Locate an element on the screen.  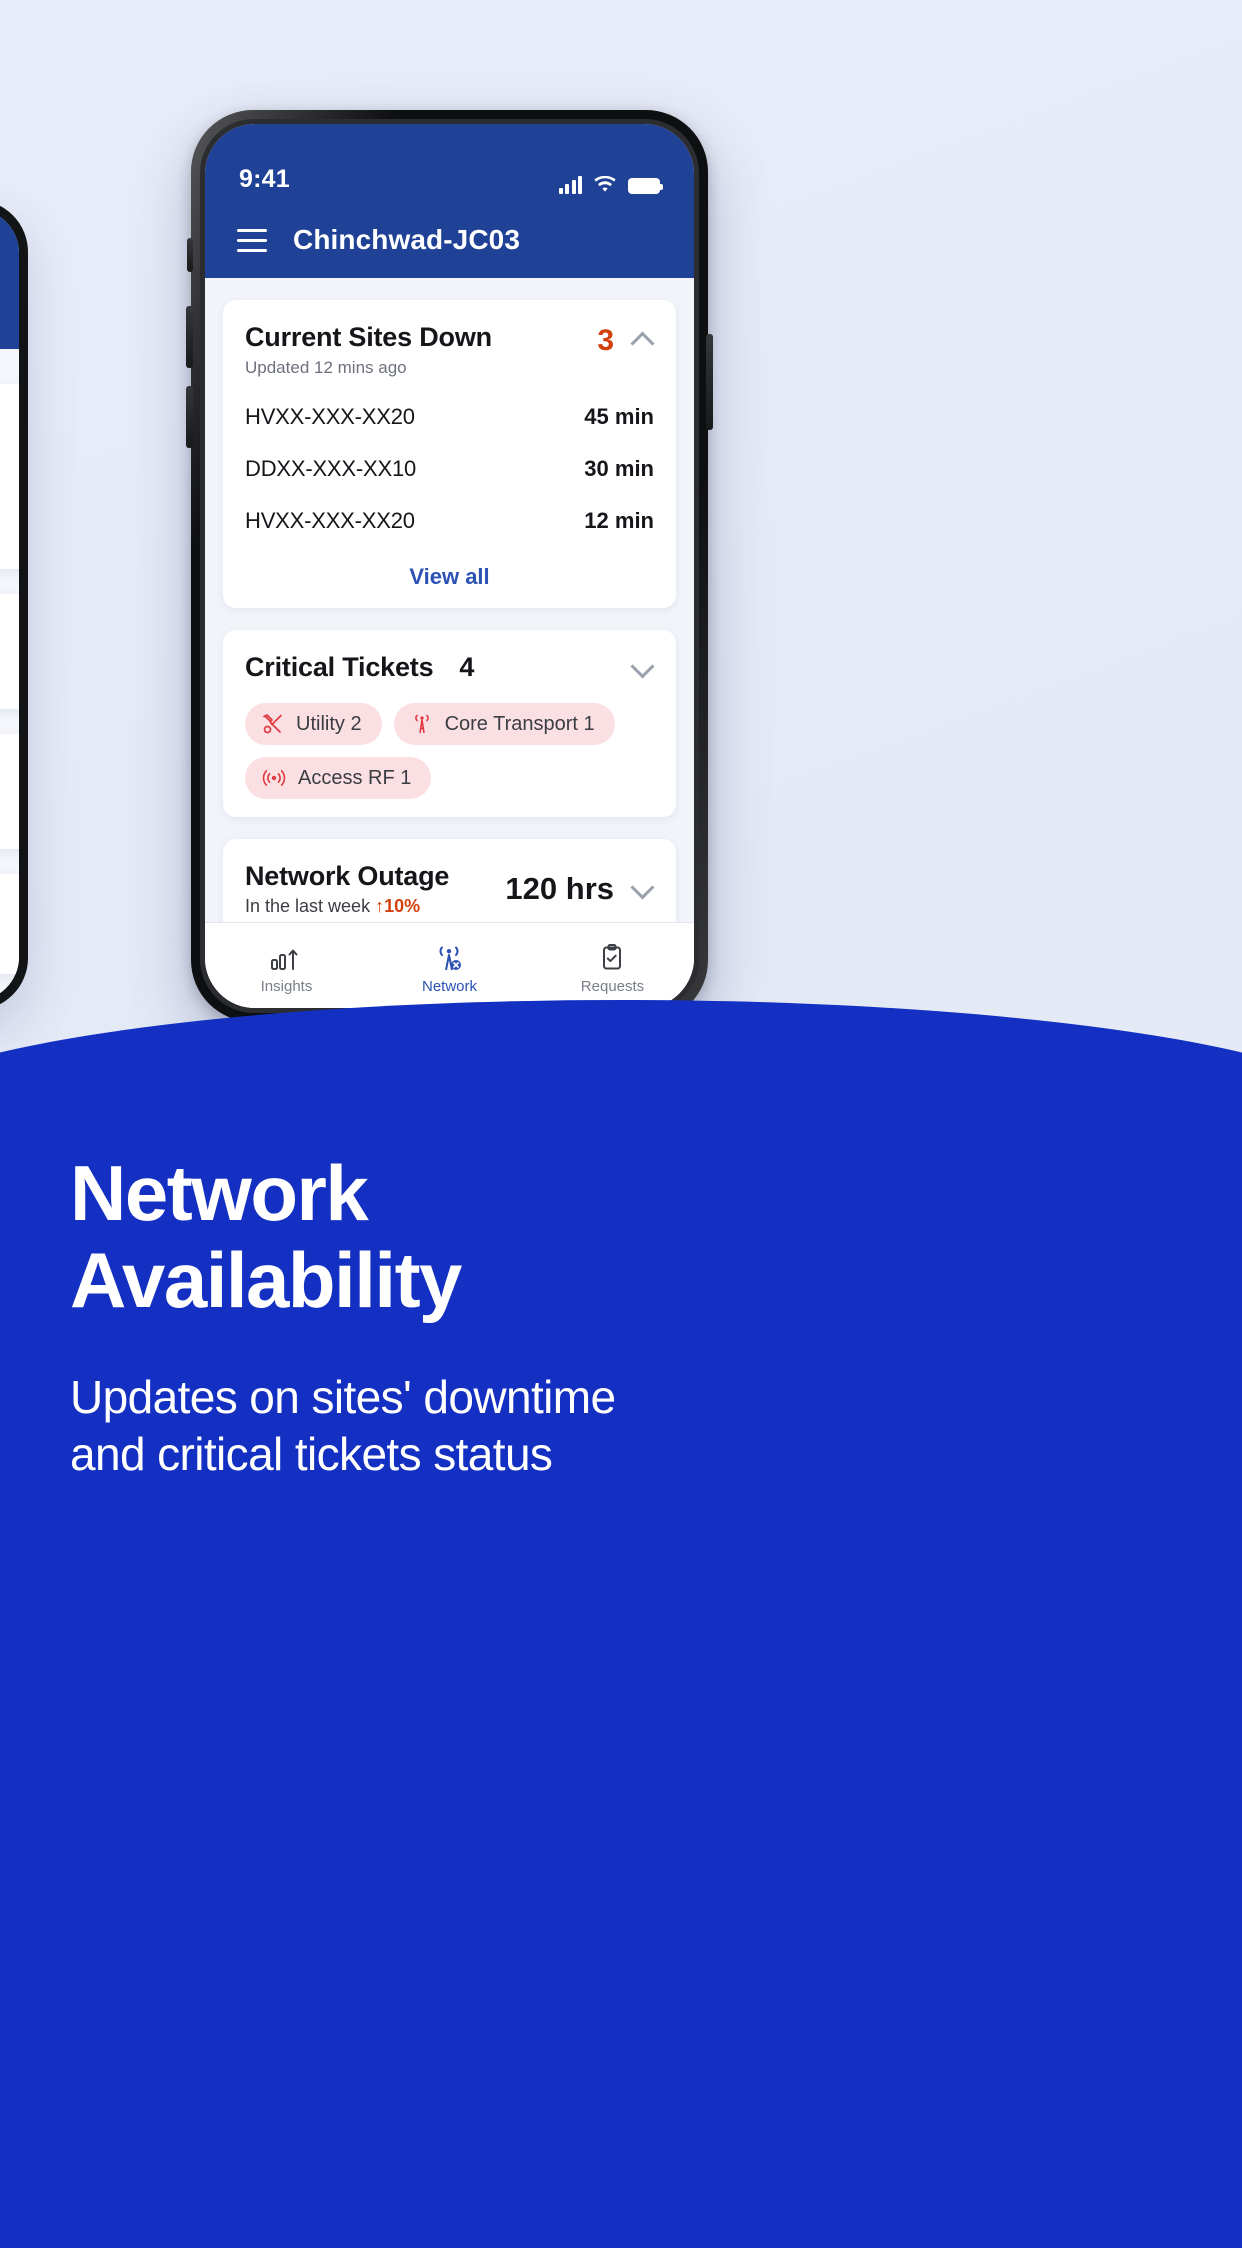
critical-tickets-title: Critical Tickets is located at coordinates (339, 667).